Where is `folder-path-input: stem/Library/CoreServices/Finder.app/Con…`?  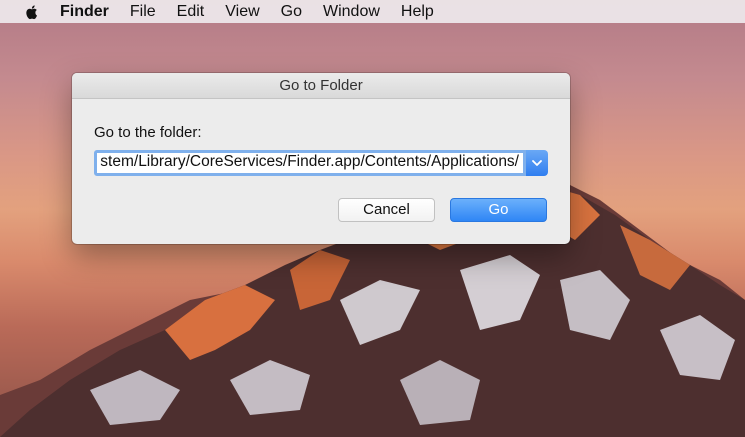 folder-path-input: stem/Library/CoreServices/Finder.app/Con… is located at coordinates (310, 163).